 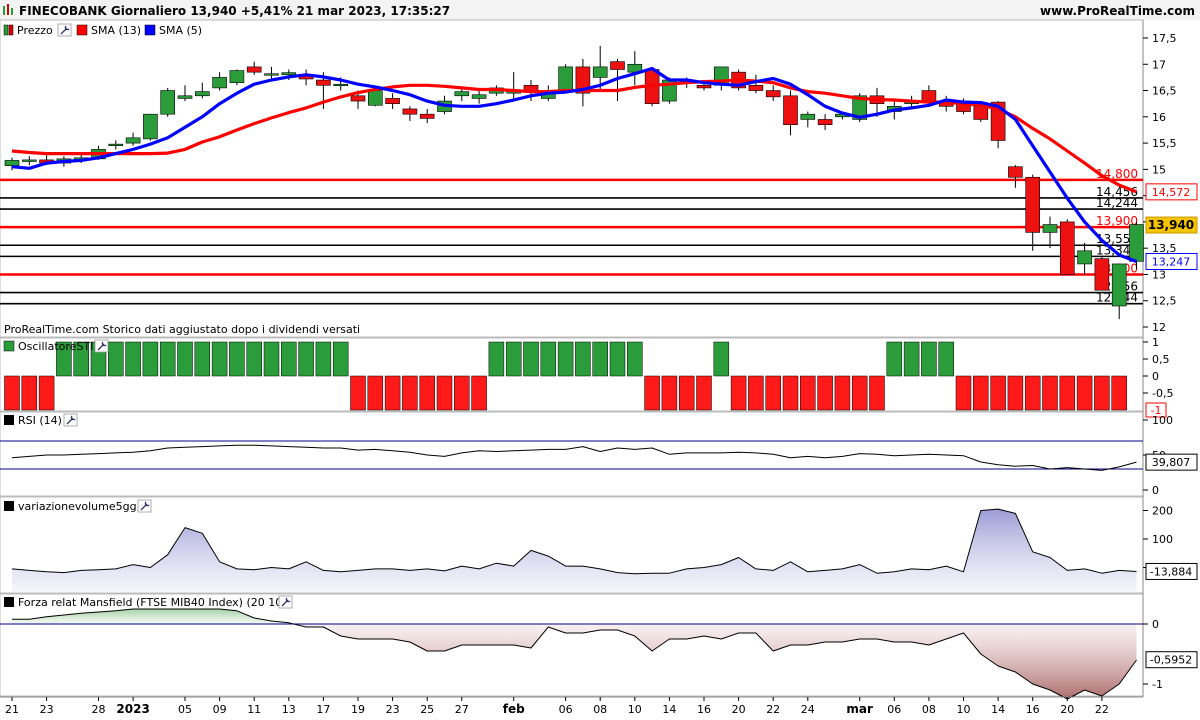 What do you see at coordinates (1117, 11) in the screenshot?
I see `site-link: www.ProRealTime.com` at bounding box center [1117, 11].